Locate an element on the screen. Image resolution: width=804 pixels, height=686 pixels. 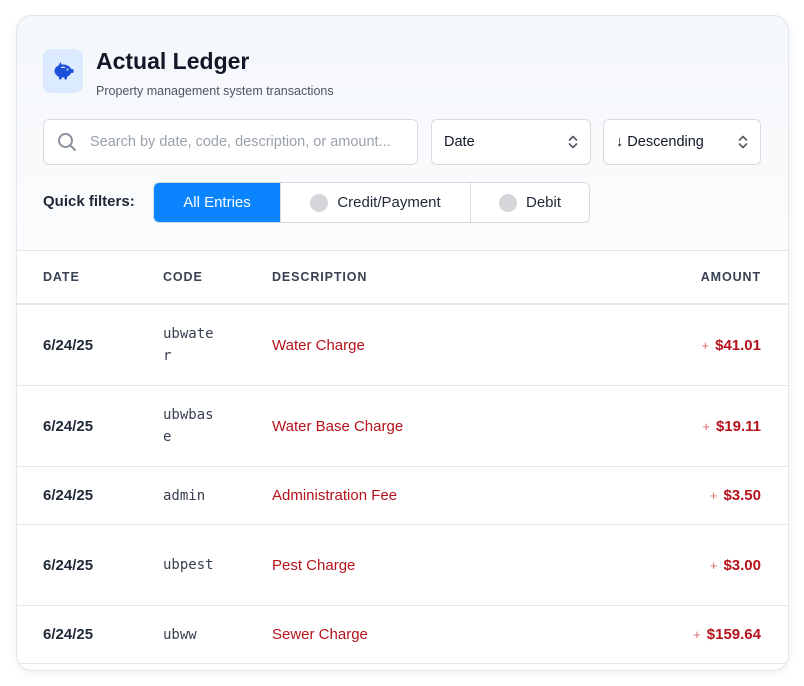
table-row: 6/24/25 ubpest Pest Charge + $3.00 is located at coordinates (402, 565).